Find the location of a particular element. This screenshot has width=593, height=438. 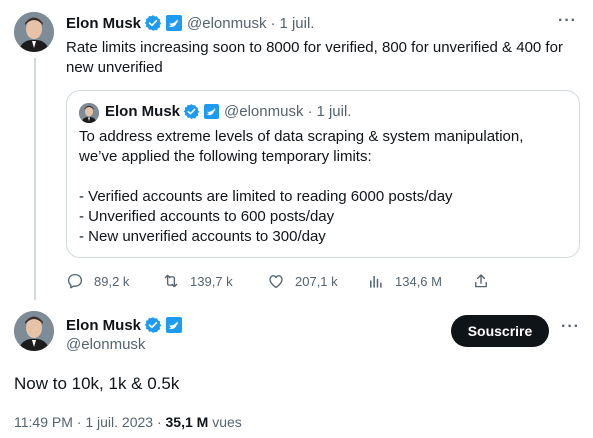

tweet-date: 1 juil. is located at coordinates (296, 23).